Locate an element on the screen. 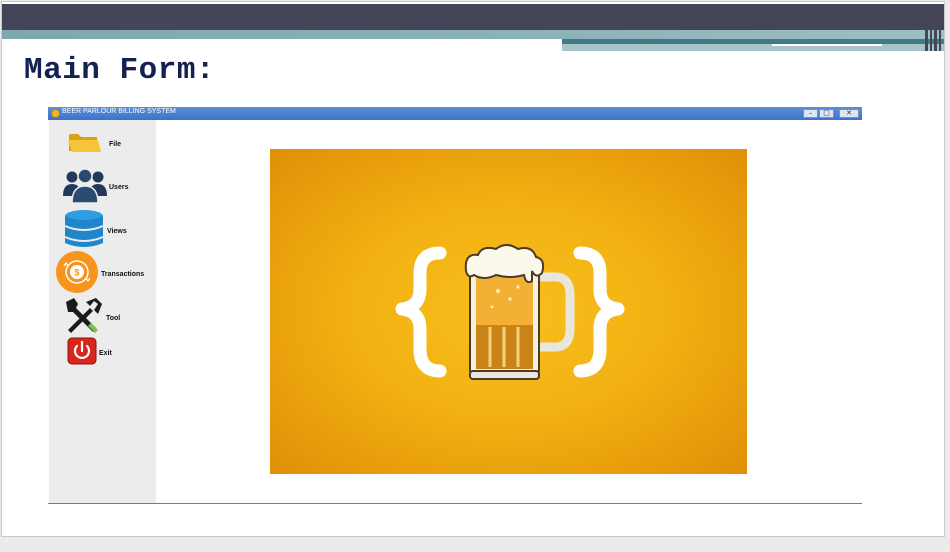 This screenshot has height=552, width=950. sidebar-item-label: File is located at coordinates (115, 144).